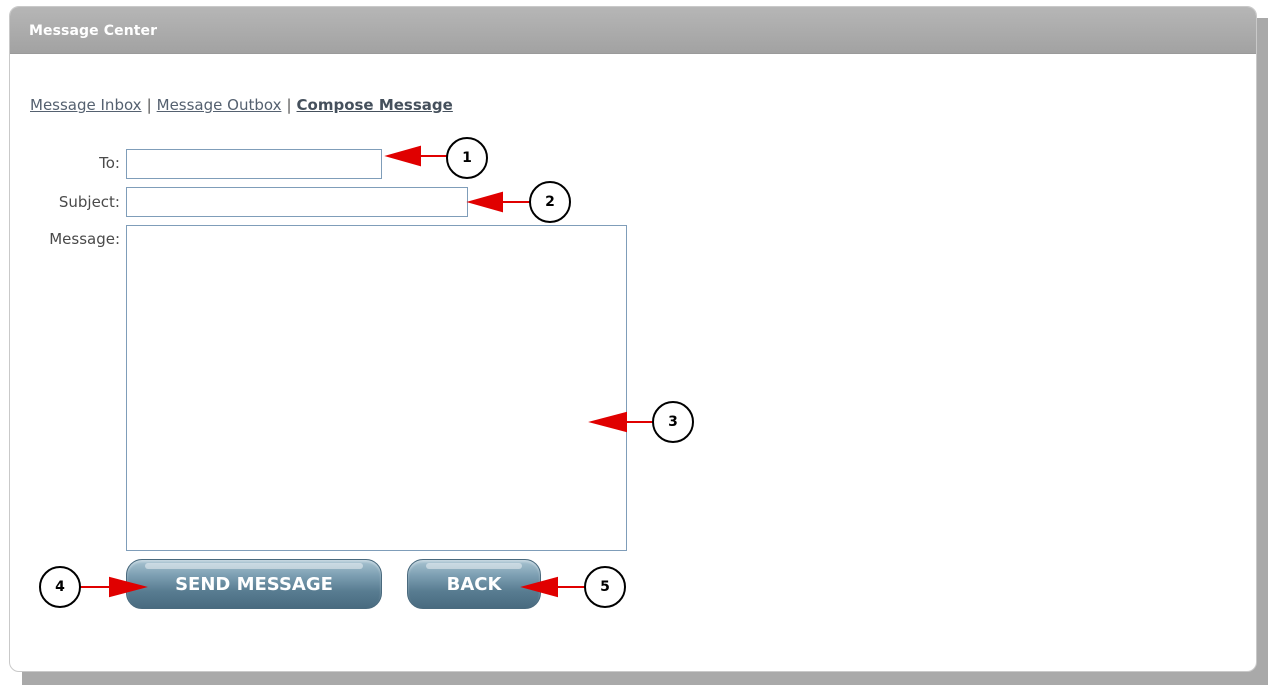 This screenshot has height=687, width=1269. Describe the element at coordinates (93, 31) in the screenshot. I see `panel-title: Message Center` at that location.